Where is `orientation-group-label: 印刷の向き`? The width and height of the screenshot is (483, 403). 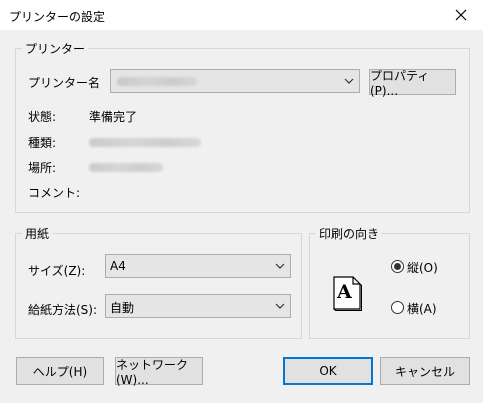 orientation-group-label: 印刷の向き is located at coordinates (349, 233).